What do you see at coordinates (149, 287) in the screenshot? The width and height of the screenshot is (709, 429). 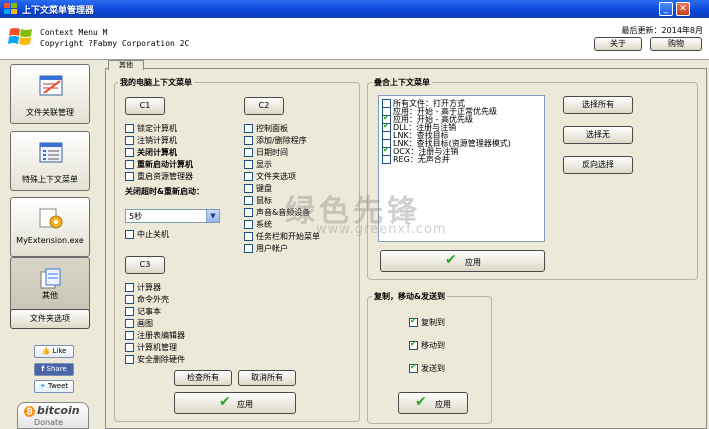 I see `calculator-label: 计算器` at bounding box center [149, 287].